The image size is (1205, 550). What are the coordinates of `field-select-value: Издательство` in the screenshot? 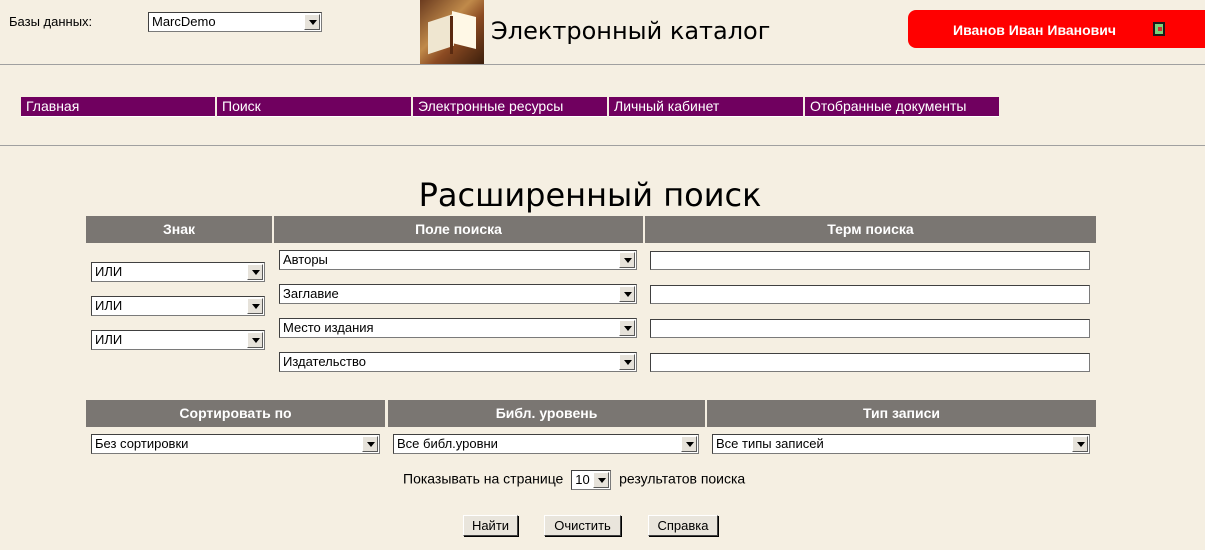 It's located at (324, 361).